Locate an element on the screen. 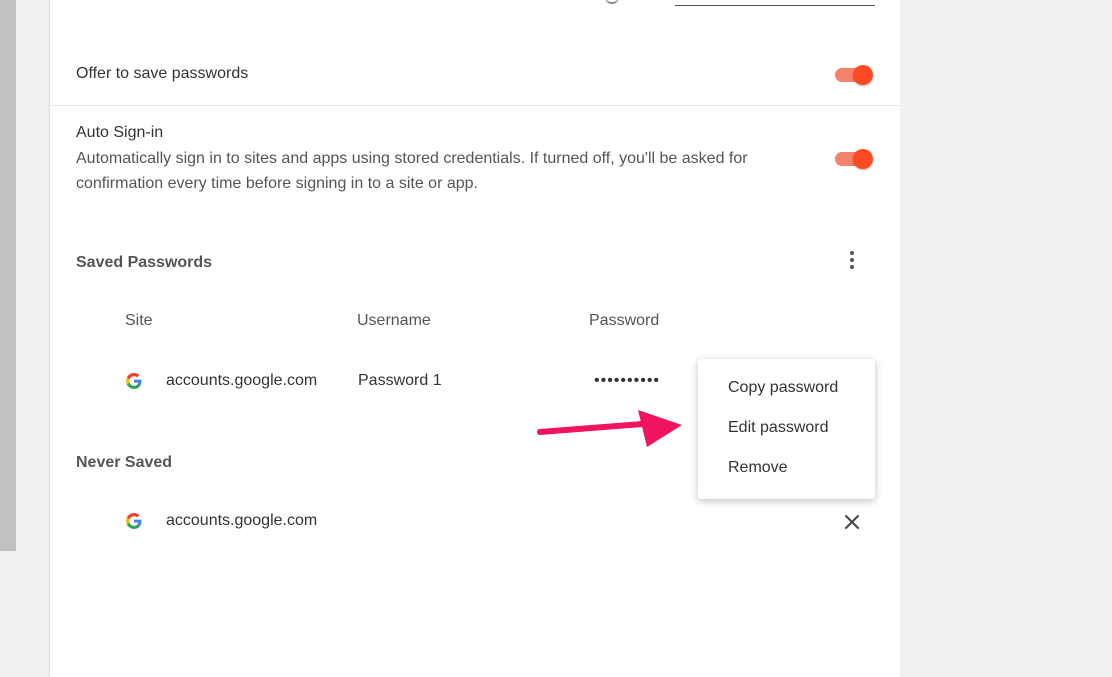 This screenshot has width=1112, height=677. password-context-menu: Copy password Edit password Remove is located at coordinates (786, 429).